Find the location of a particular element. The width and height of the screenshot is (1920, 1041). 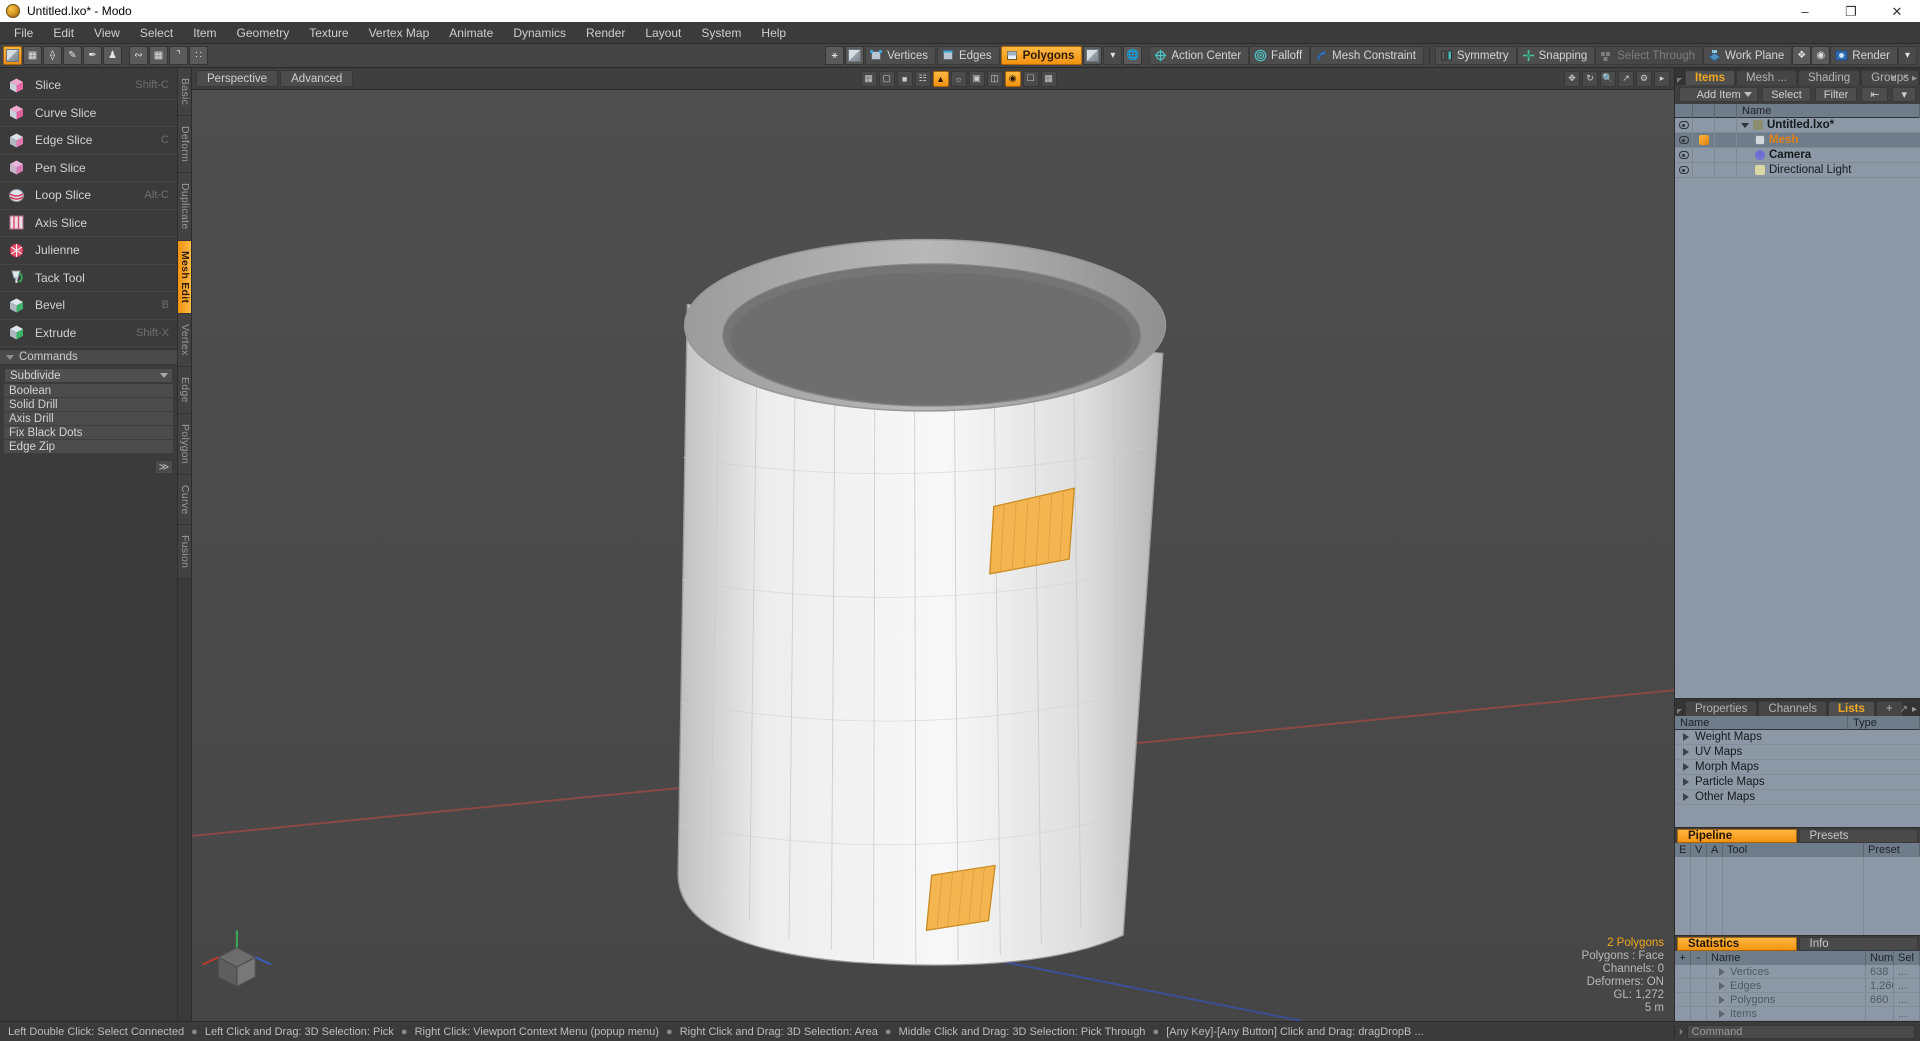

tool-tack-tool: Tack Tool is located at coordinates (88, 278).